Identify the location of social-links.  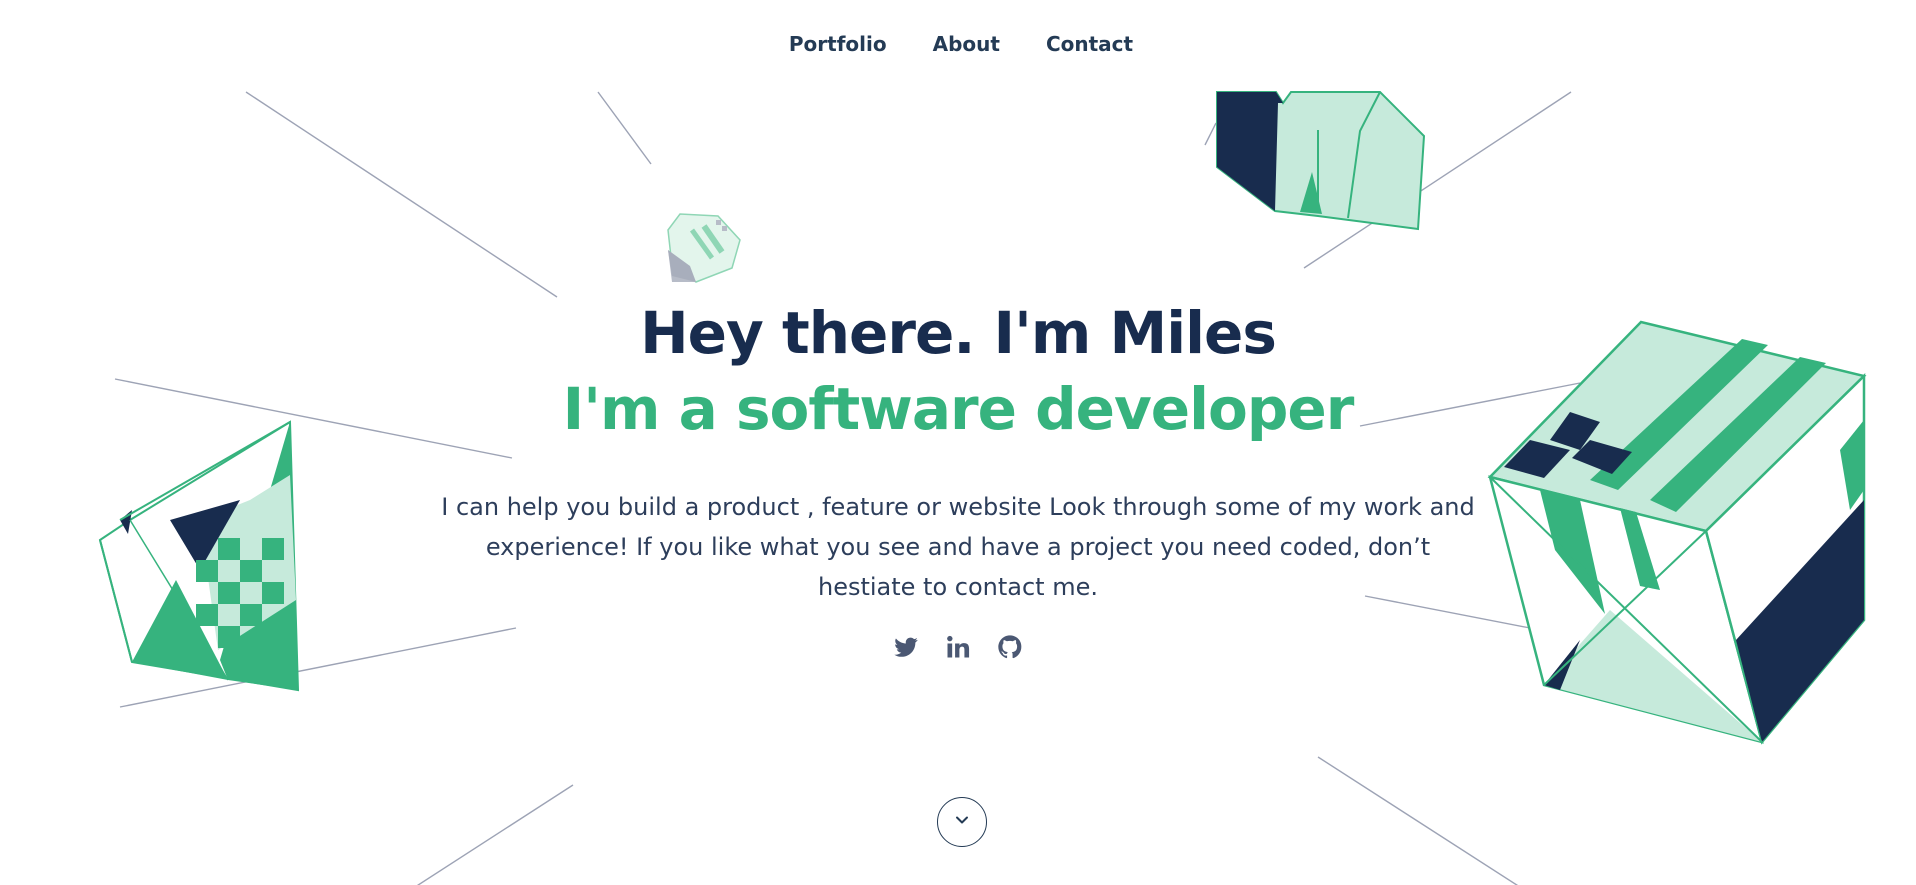
(958, 647).